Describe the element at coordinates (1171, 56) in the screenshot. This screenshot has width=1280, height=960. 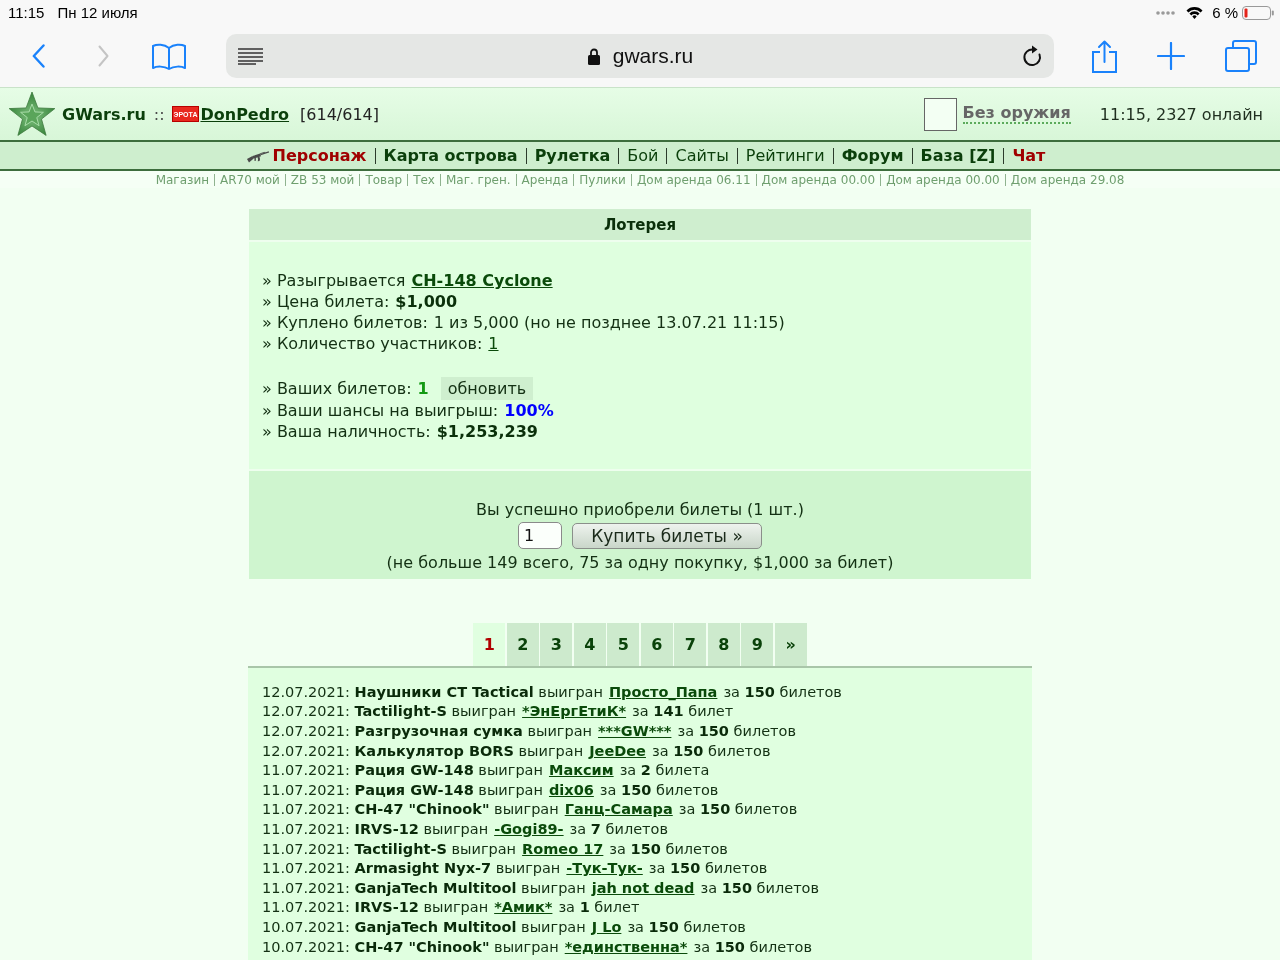
I see `plus-icon` at that location.